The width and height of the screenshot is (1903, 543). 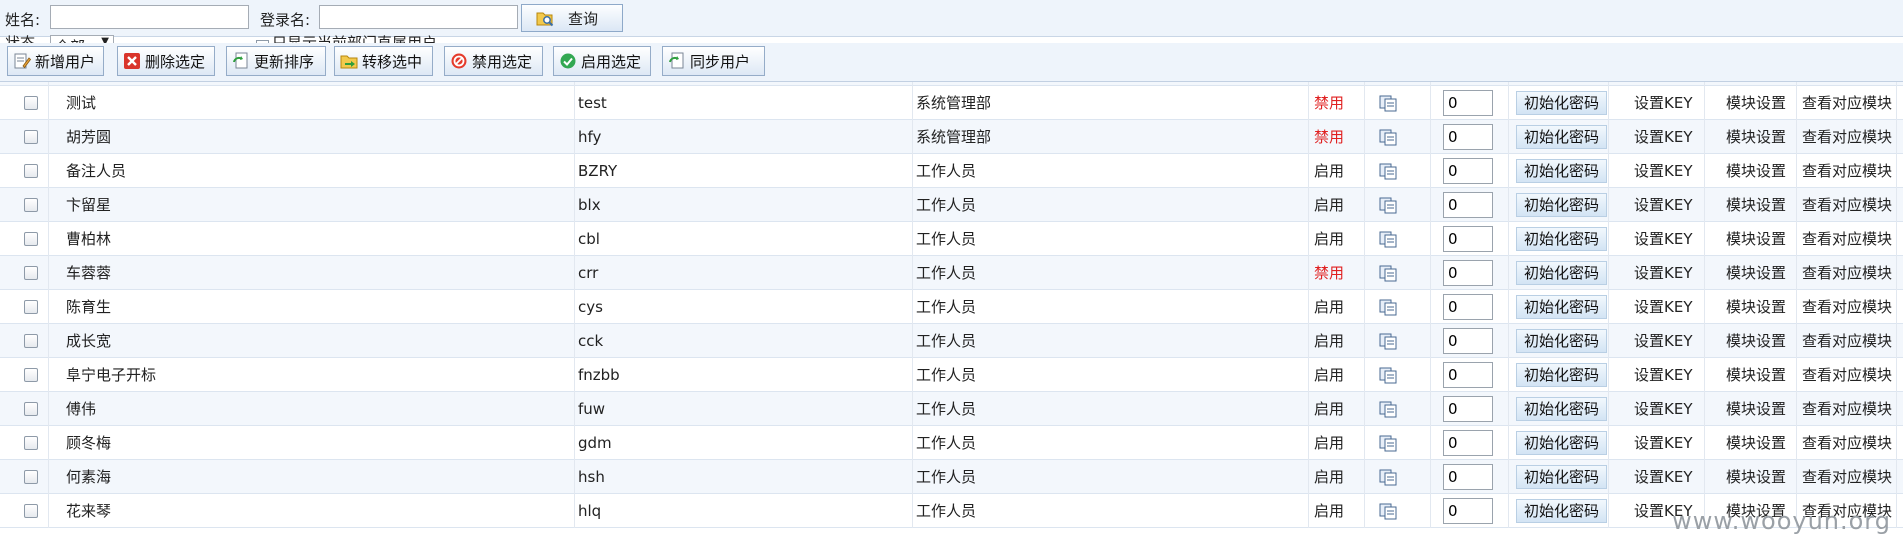 What do you see at coordinates (55, 61) in the screenshot?
I see `add-user-button: 新增用户` at bounding box center [55, 61].